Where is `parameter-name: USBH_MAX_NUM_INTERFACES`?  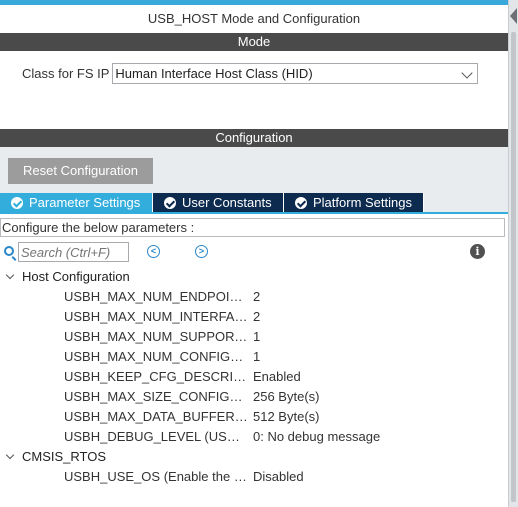
parameter-name: USBH_MAX_NUM_INTERFACES is located at coordinates (156, 316).